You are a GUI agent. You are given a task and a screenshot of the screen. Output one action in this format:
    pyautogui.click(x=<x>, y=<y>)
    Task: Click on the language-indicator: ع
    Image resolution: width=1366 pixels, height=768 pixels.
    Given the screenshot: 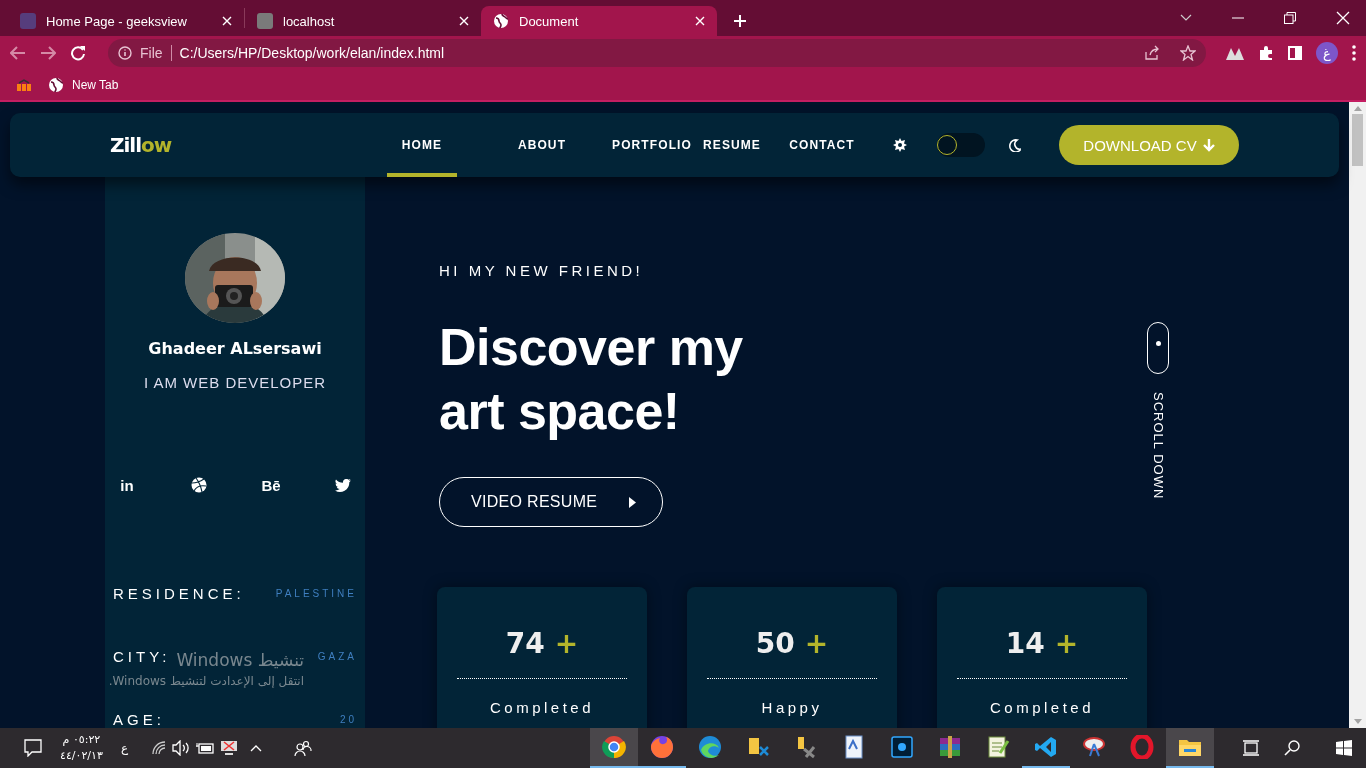 What is the action you would take?
    pyautogui.click(x=124, y=748)
    